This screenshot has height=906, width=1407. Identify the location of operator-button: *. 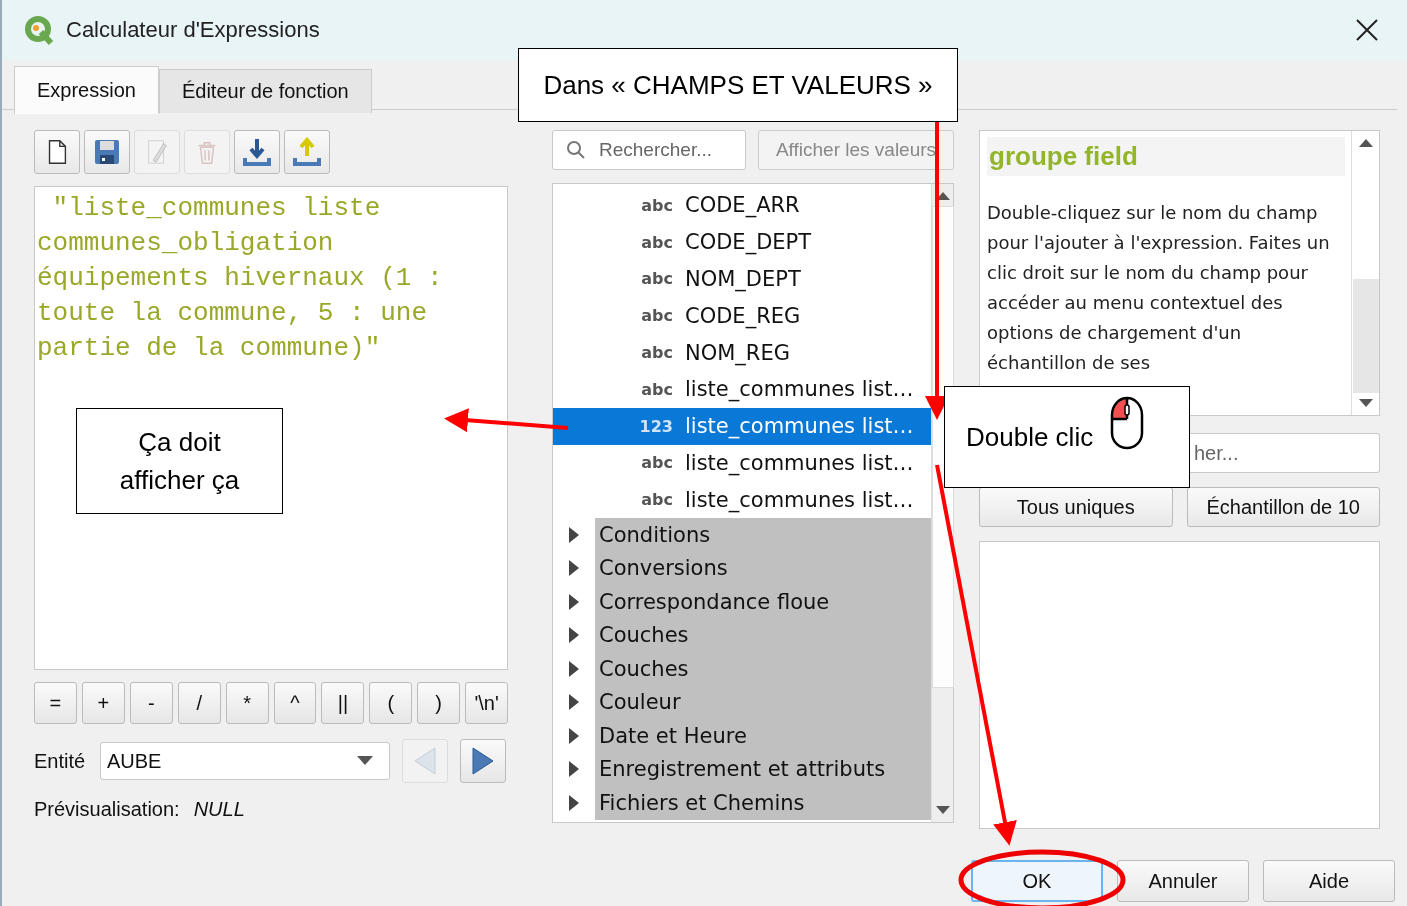
(247, 703).